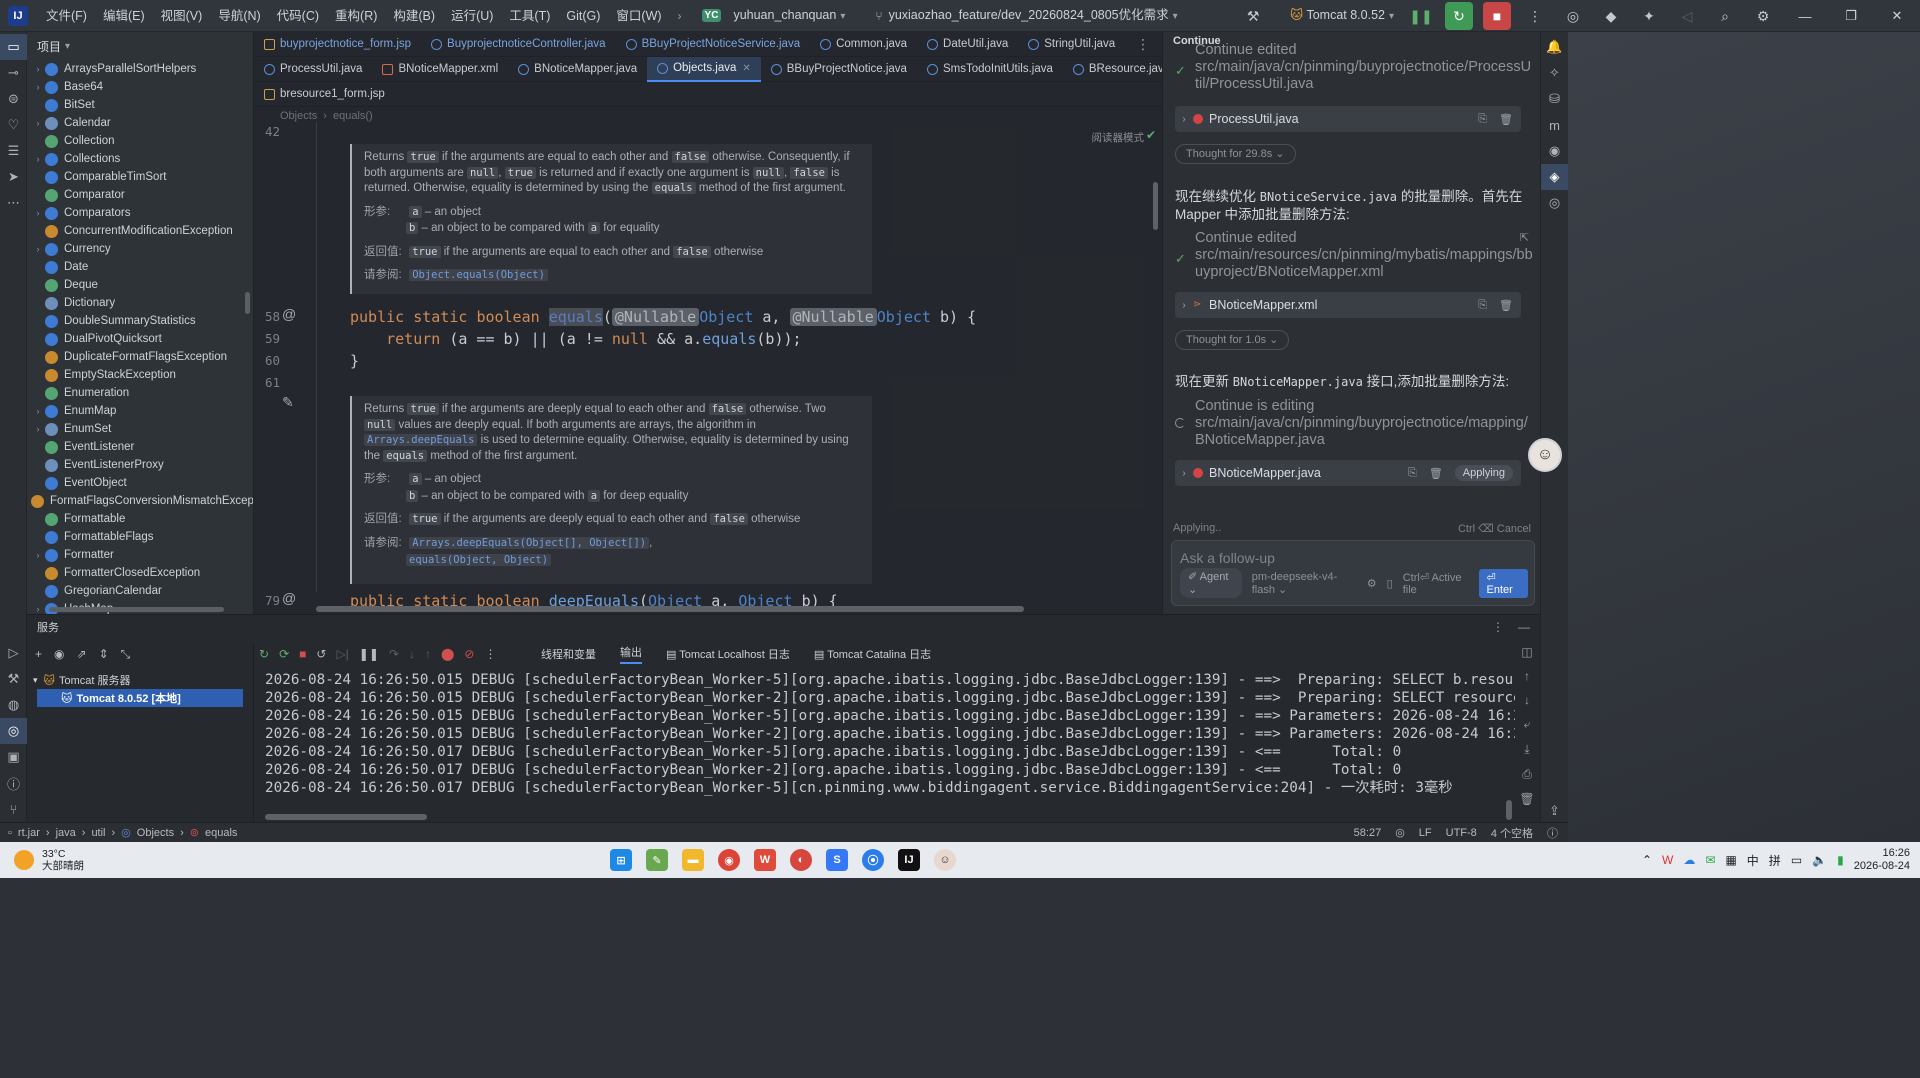 This screenshot has width=1920, height=1078. I want to click on editor-tab: BResource.java, so click(1112, 69).